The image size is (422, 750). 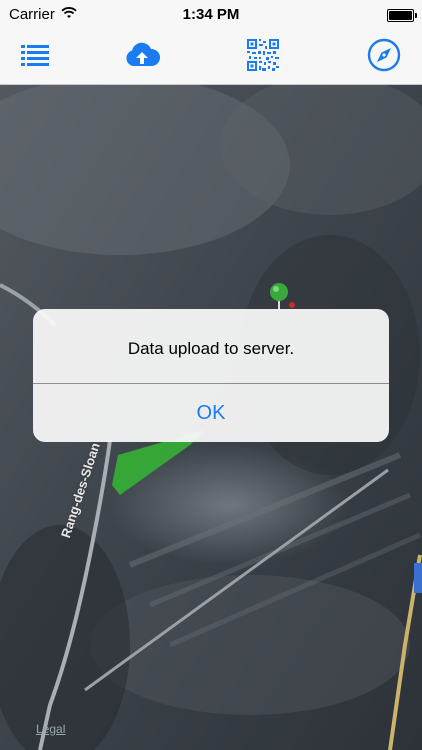 I want to click on cloud-upload-icon, so click(x=142, y=57).